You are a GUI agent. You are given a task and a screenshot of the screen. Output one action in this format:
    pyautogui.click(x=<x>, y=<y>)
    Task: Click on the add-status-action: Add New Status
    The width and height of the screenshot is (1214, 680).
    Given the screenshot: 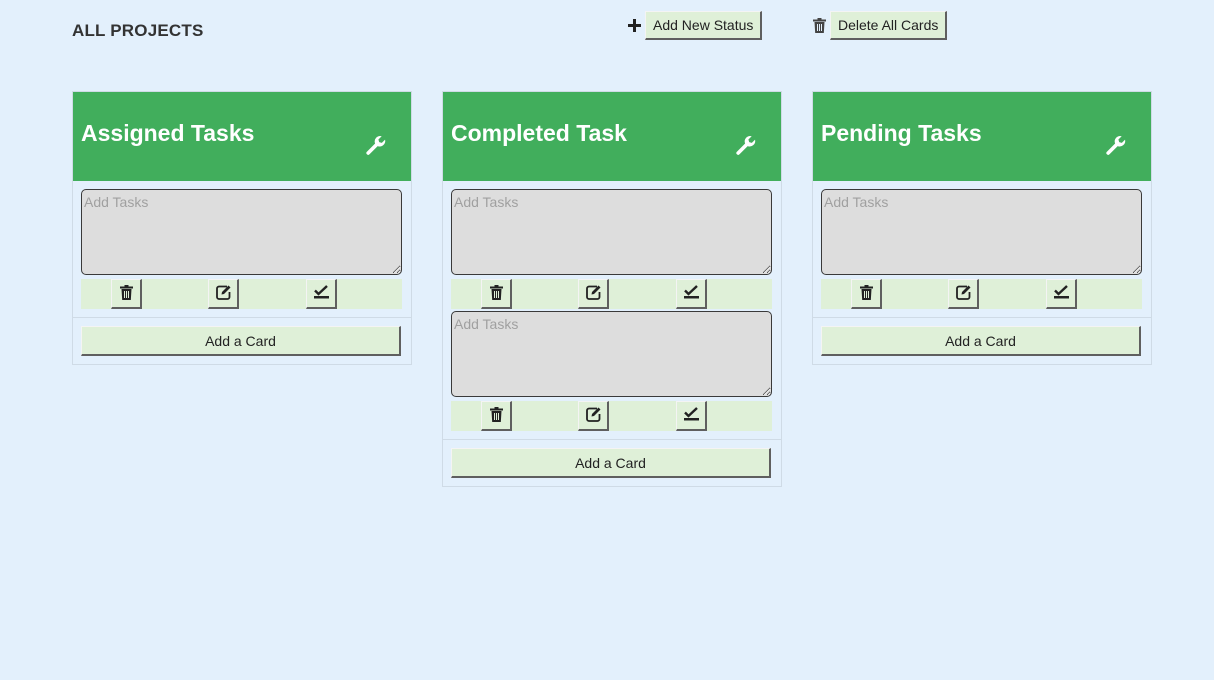 What is the action you would take?
    pyautogui.click(x=694, y=25)
    